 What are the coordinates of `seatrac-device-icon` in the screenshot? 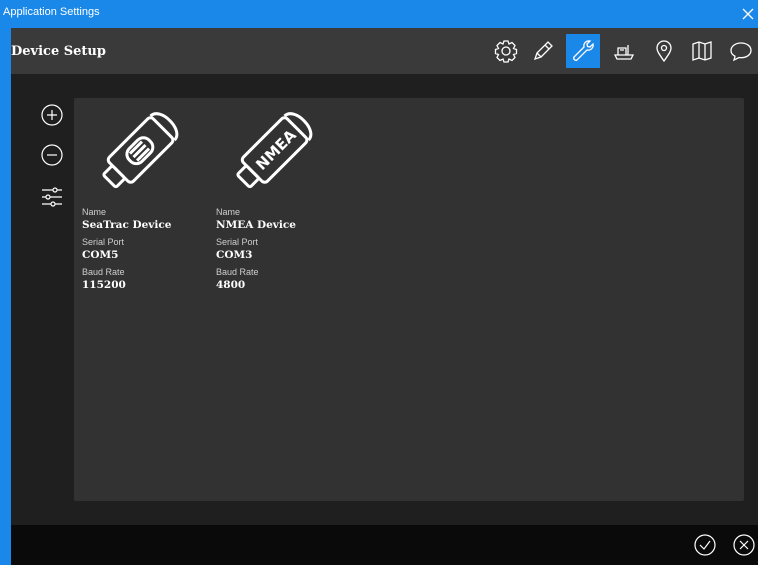 It's located at (140, 150).